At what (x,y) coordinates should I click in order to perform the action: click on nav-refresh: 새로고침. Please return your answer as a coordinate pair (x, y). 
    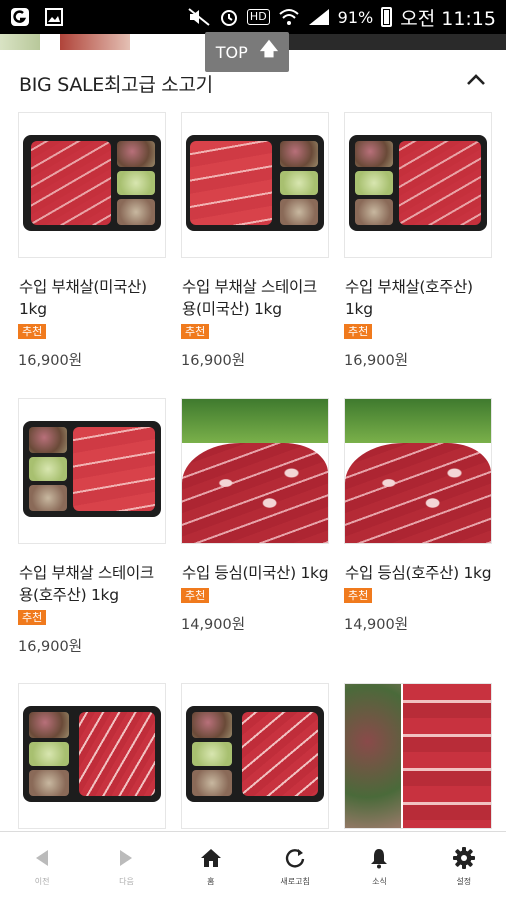
    Looking at the image, I should click on (295, 866).